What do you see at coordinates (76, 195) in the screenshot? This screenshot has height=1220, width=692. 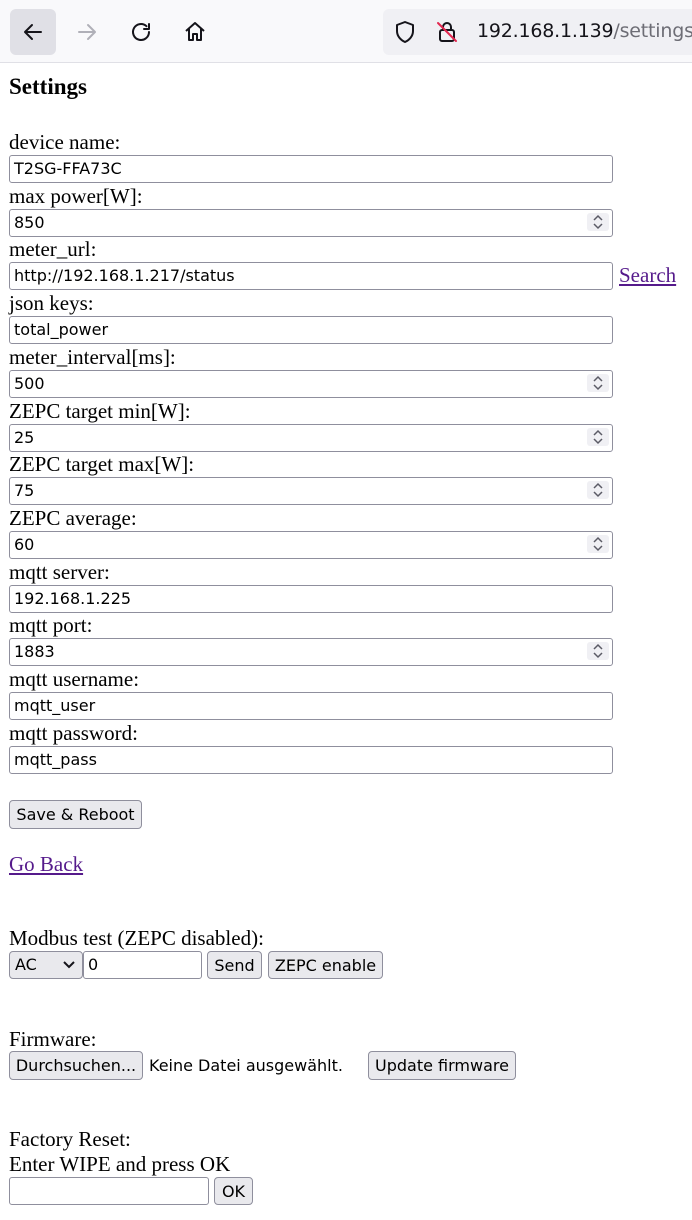 I see `max-power-w-label: max power[W]:` at bounding box center [76, 195].